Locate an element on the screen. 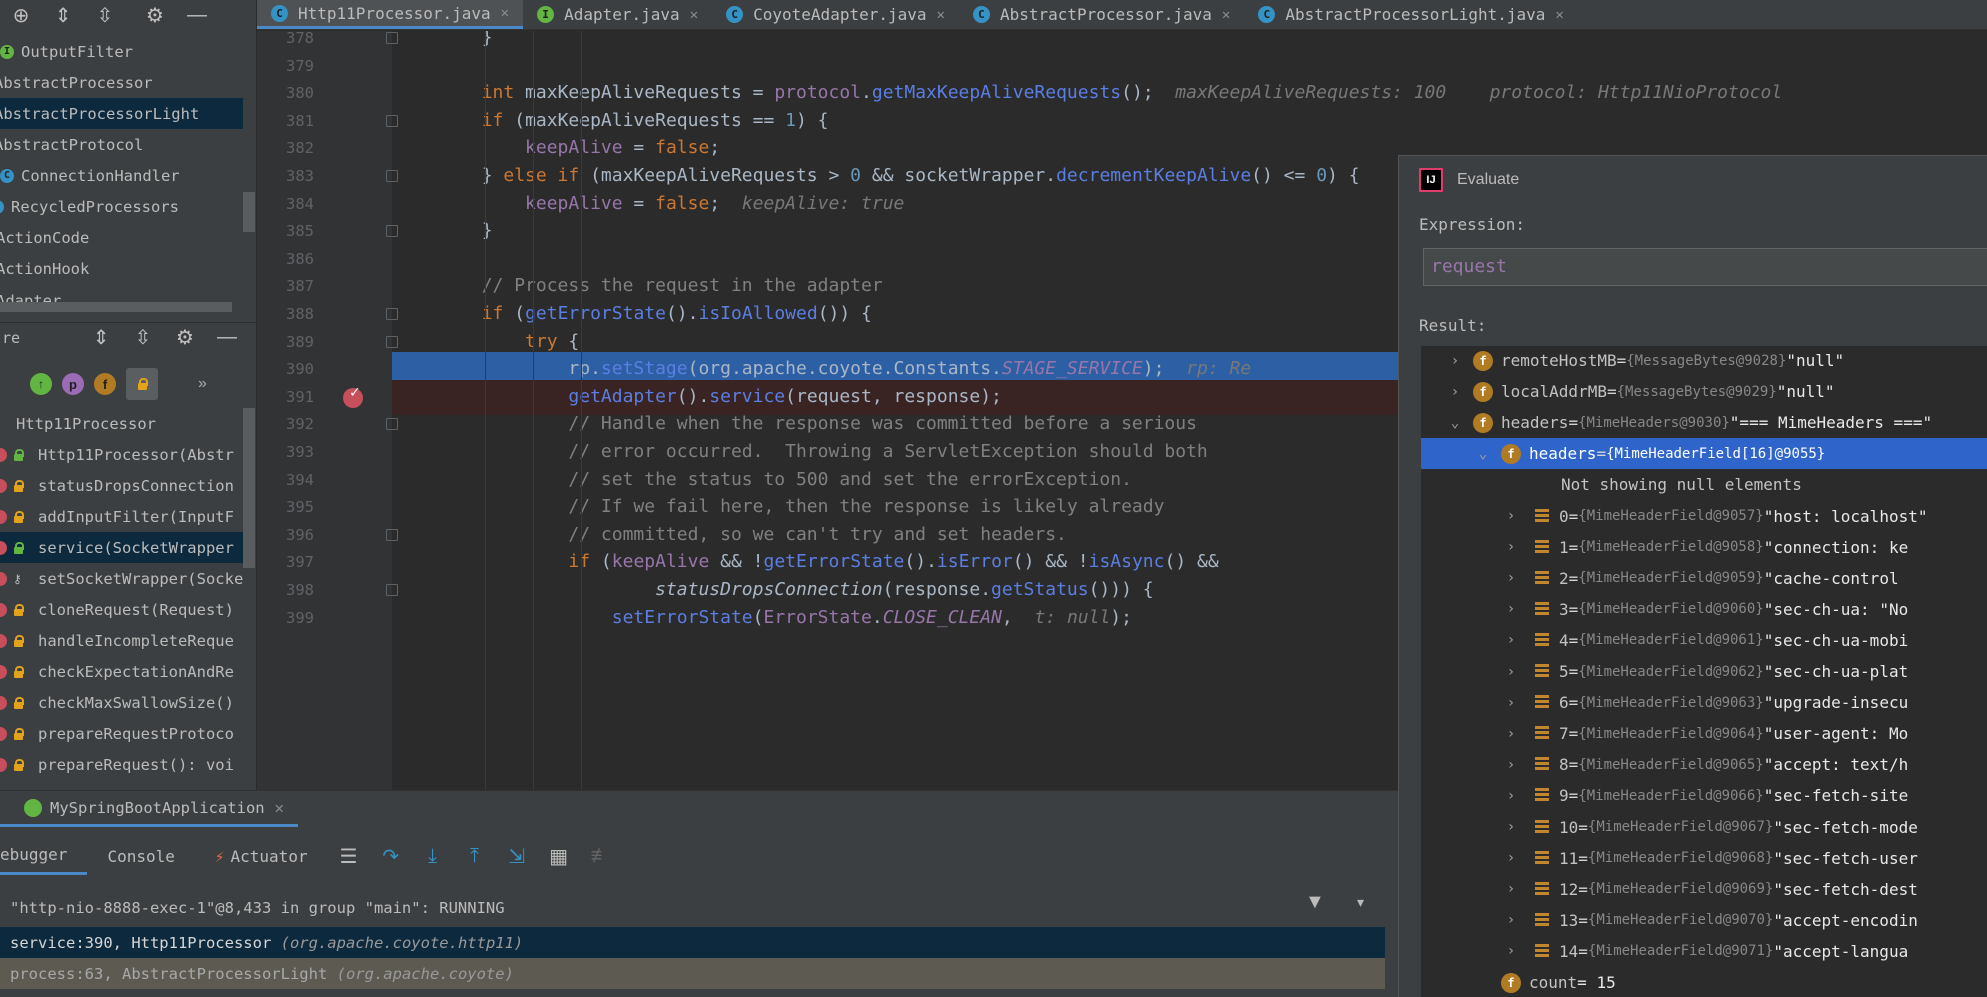  structure-class: Http11Processor is located at coordinates (121, 423).